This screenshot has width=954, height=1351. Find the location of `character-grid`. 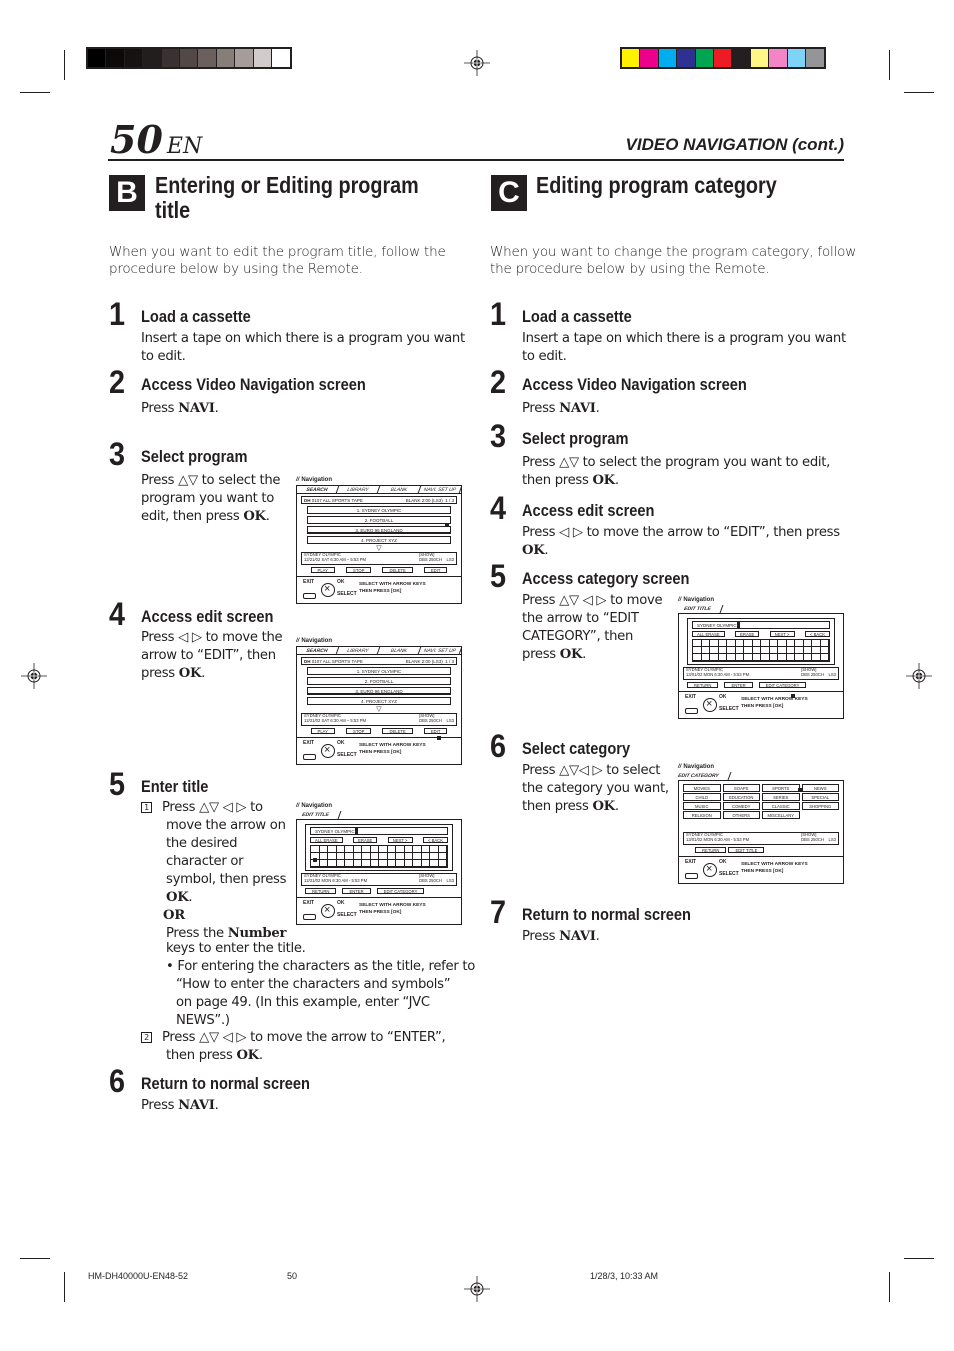

character-grid is located at coordinates (379, 856).